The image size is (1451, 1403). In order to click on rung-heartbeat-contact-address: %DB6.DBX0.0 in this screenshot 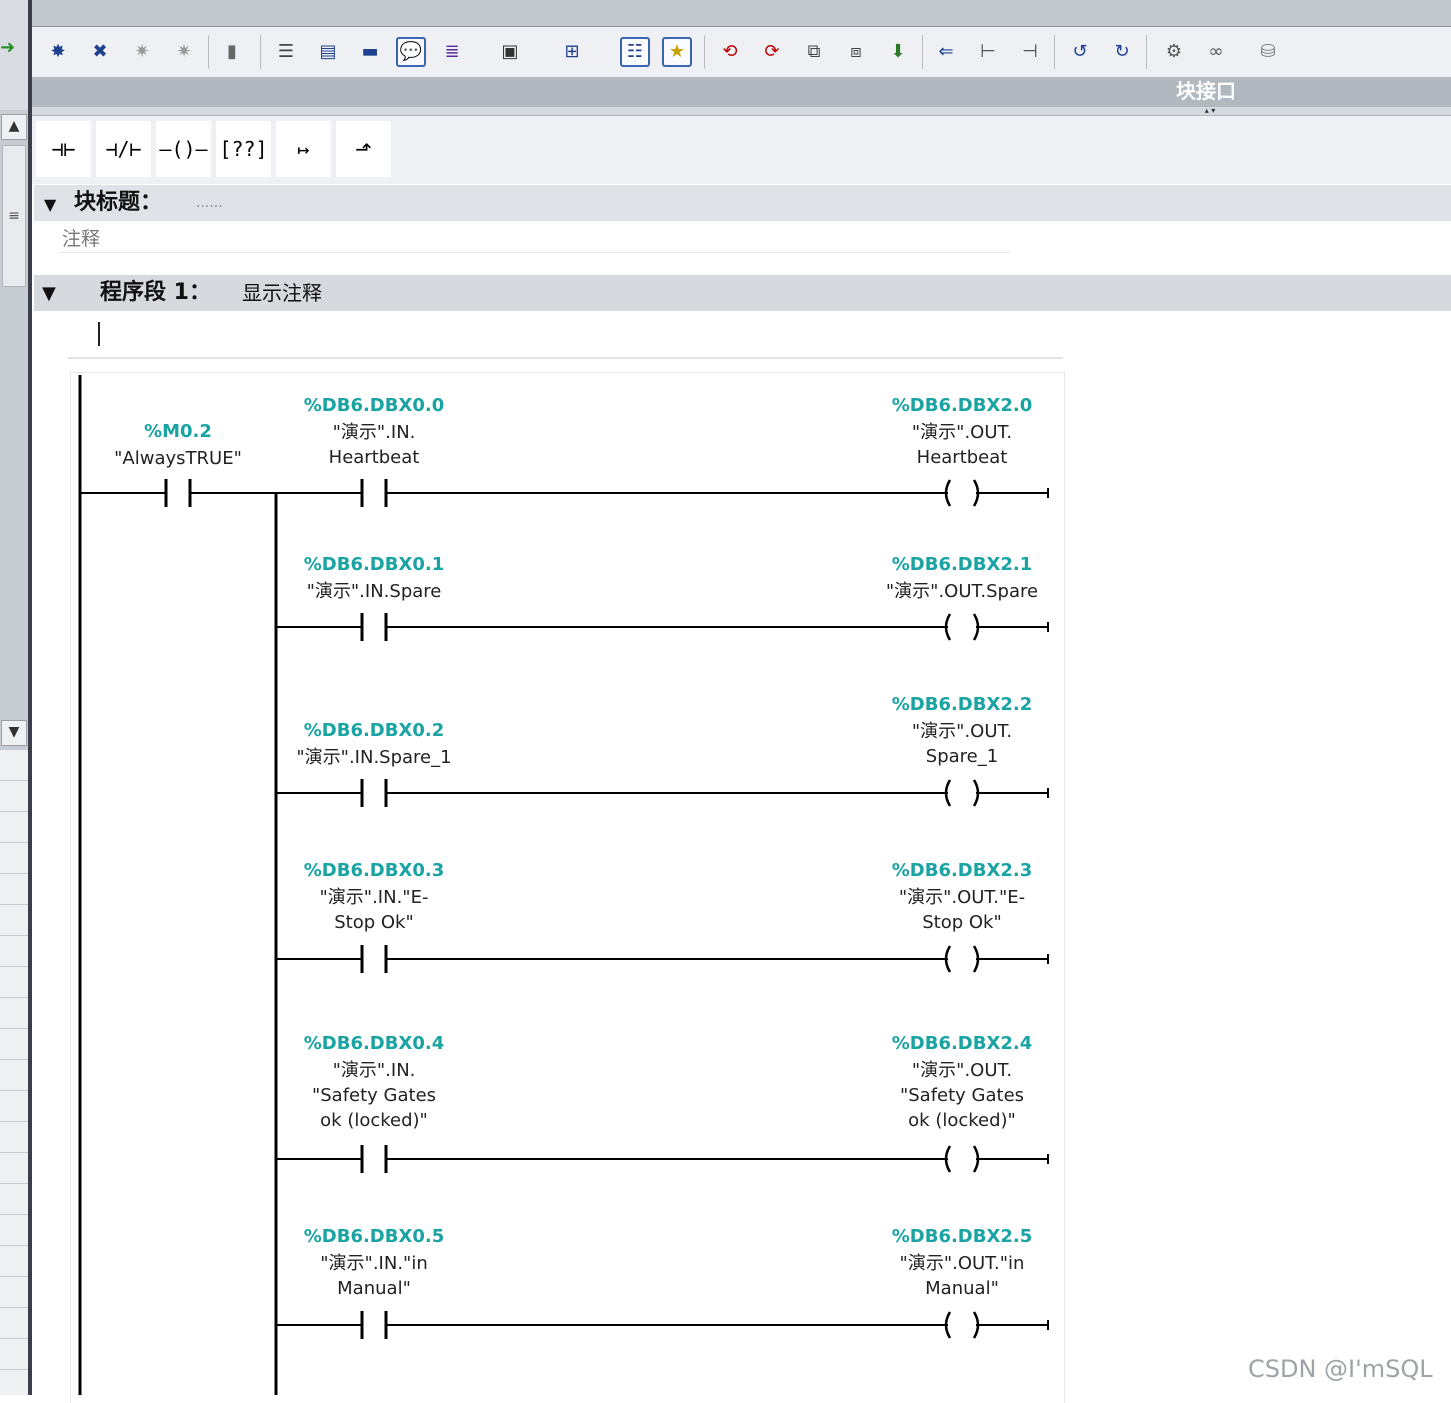, I will do `click(374, 406)`.